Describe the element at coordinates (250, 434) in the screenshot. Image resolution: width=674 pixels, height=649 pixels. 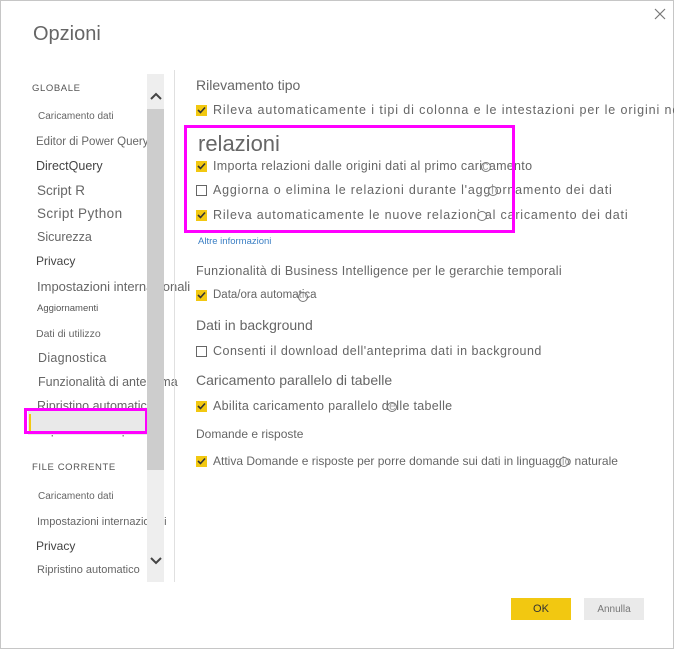
I see `heading-qna: Domande e risposte` at that location.